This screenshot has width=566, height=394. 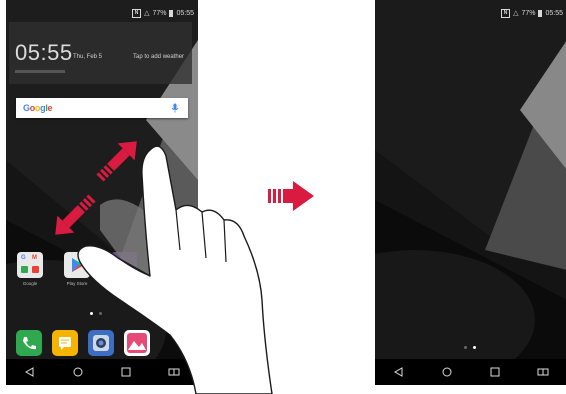 I want to click on search-input, so click(x=101, y=108).